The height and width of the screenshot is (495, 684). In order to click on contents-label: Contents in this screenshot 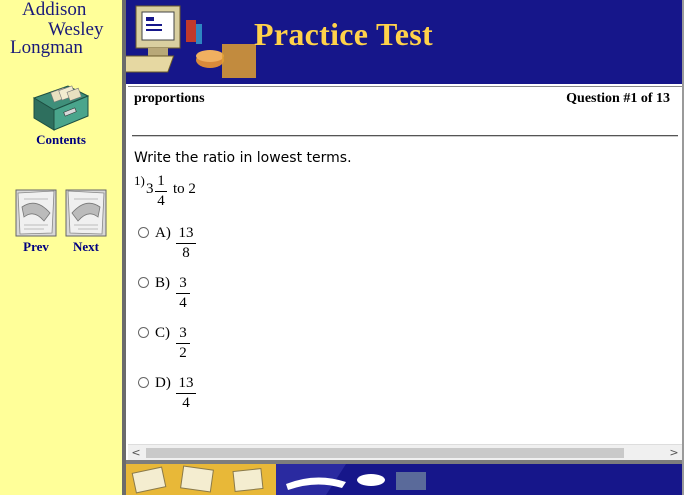, I will do `click(61, 139)`.